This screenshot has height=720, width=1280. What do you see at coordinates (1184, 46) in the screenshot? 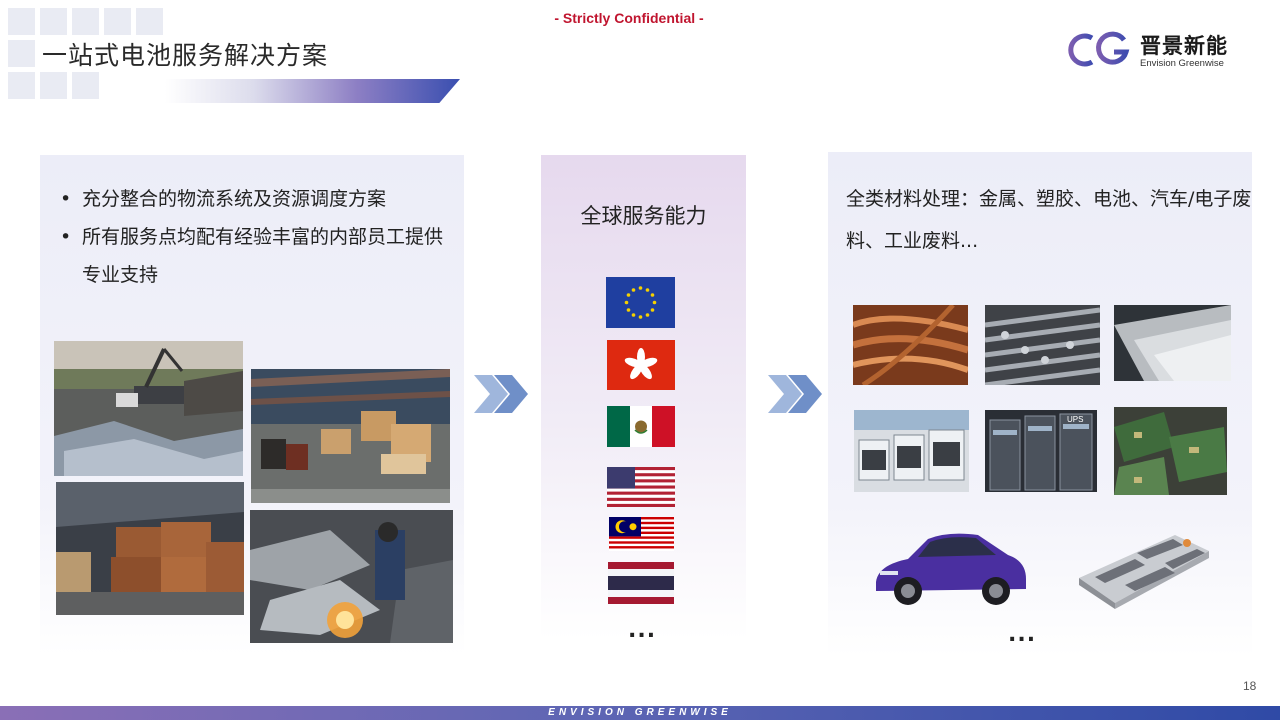
I see `logo-chinese-name: 晋景新能` at bounding box center [1184, 46].